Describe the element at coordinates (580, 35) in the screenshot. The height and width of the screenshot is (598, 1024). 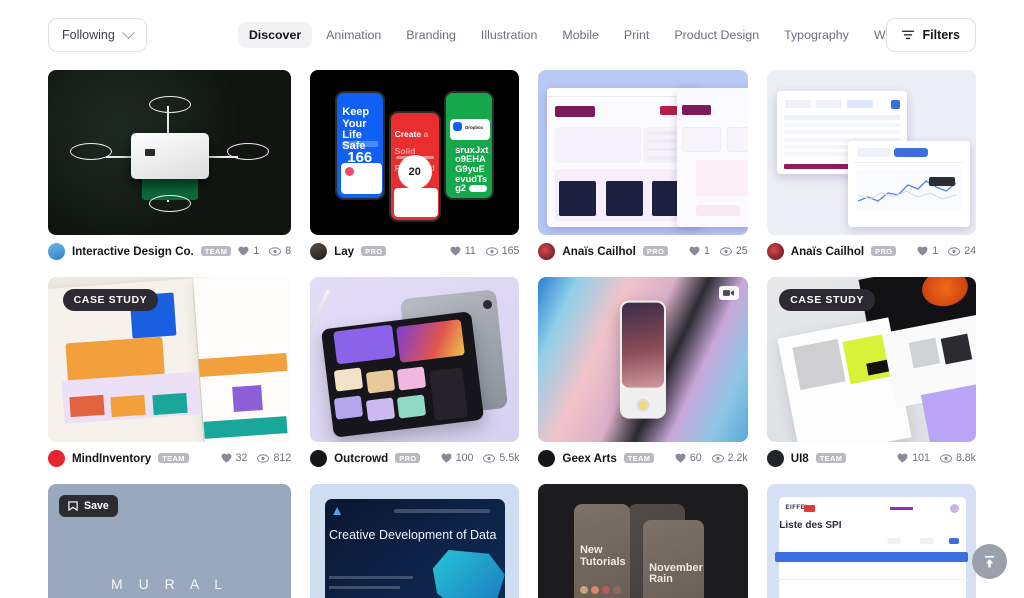
I see `tab-mobile: Mobile` at that location.